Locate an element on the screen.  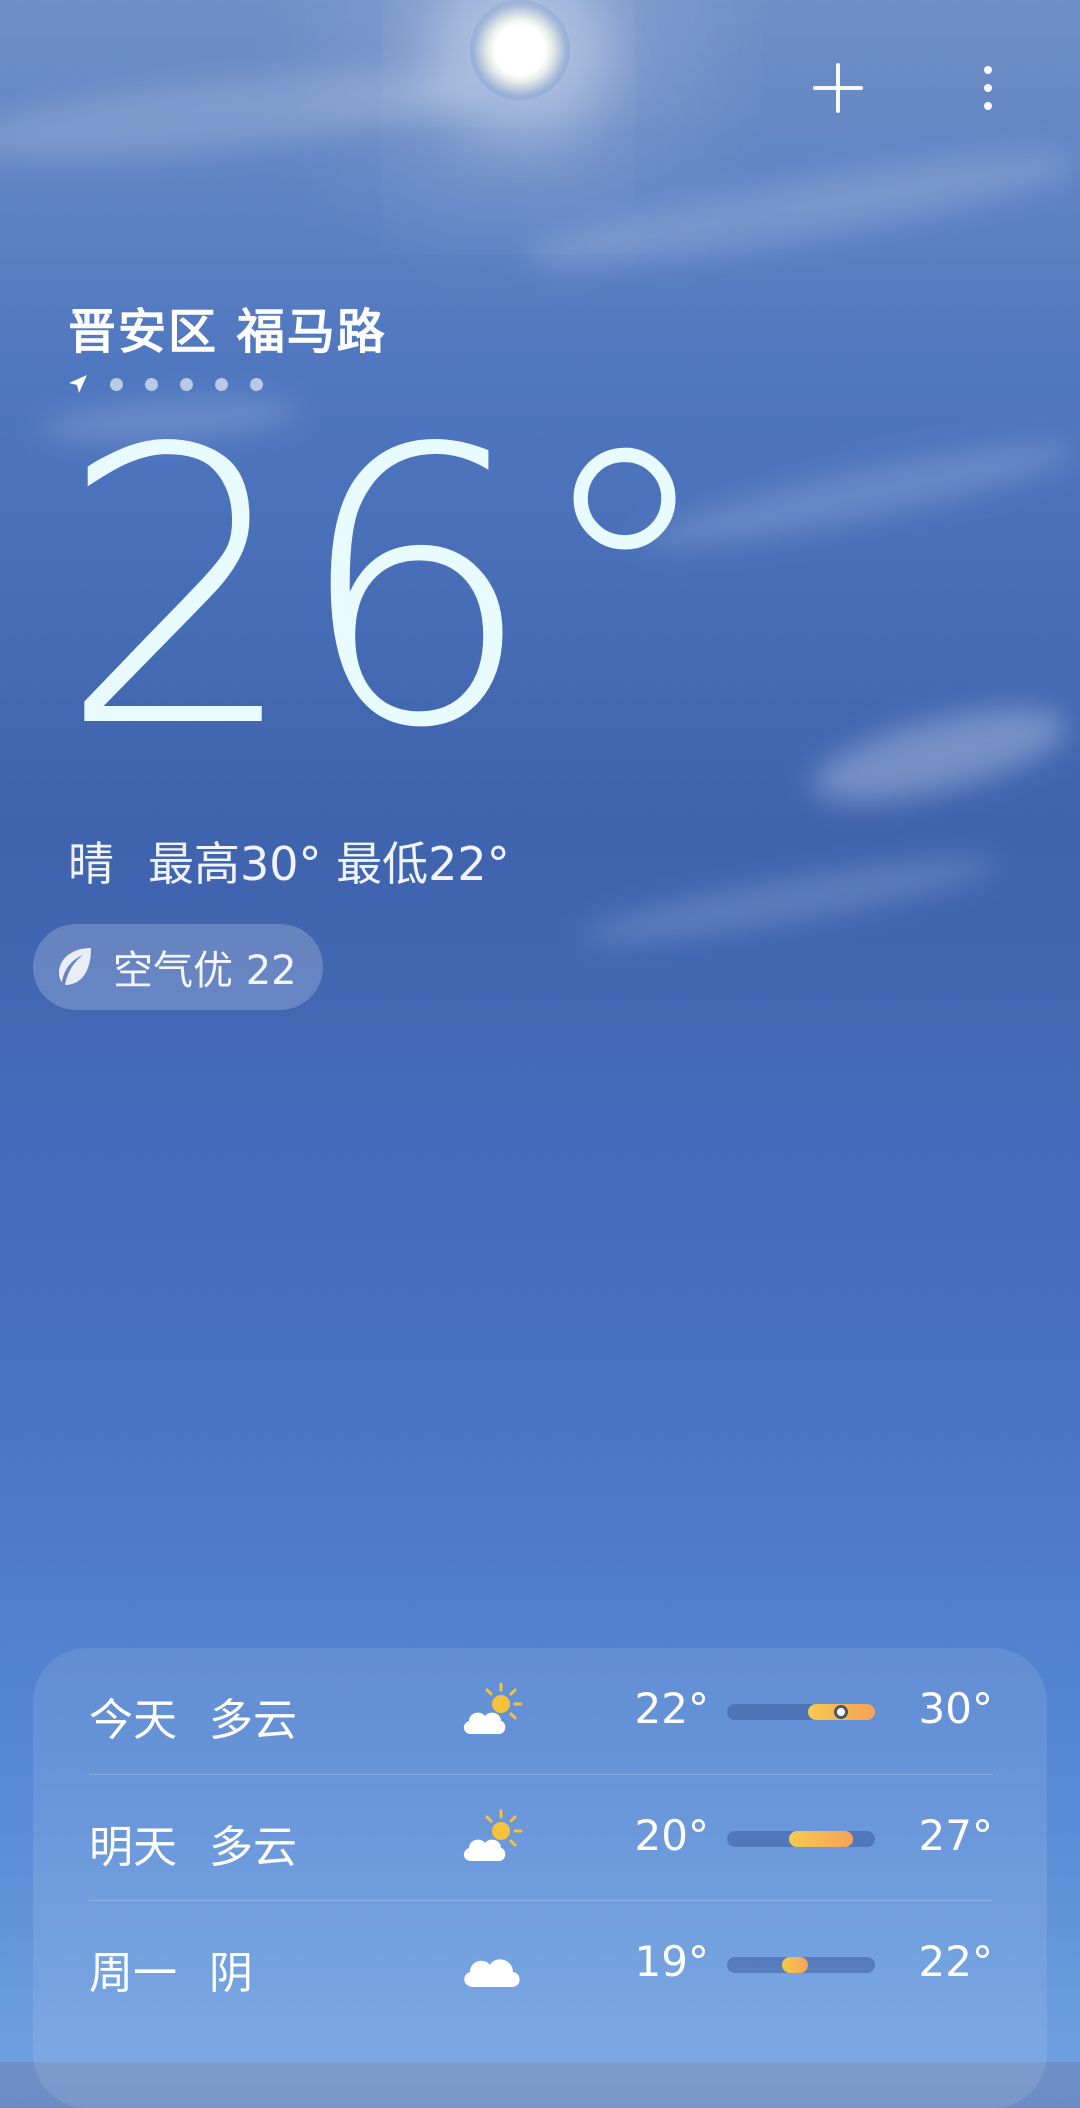
sun-graphic is located at coordinates (520, 50).